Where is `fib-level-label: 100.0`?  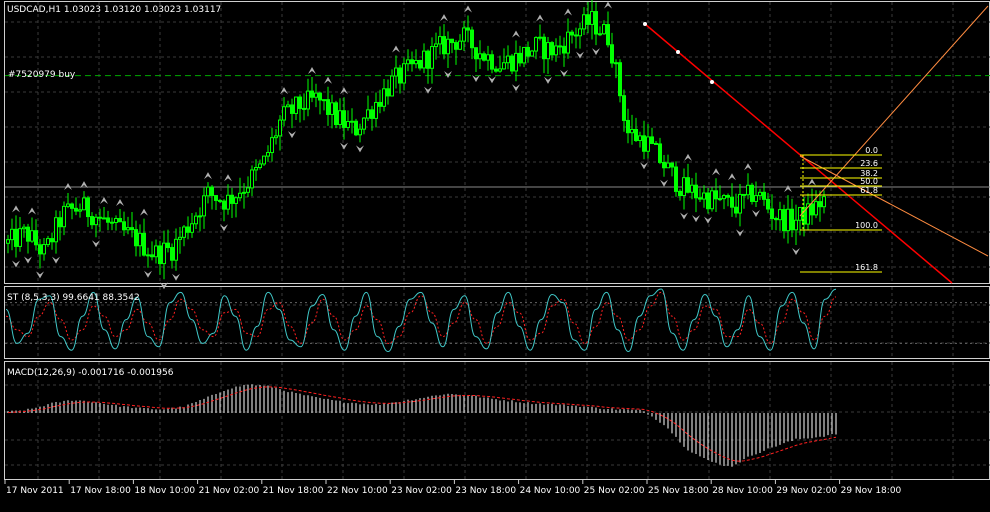
fib-level-label: 100.0 is located at coordinates (866, 225).